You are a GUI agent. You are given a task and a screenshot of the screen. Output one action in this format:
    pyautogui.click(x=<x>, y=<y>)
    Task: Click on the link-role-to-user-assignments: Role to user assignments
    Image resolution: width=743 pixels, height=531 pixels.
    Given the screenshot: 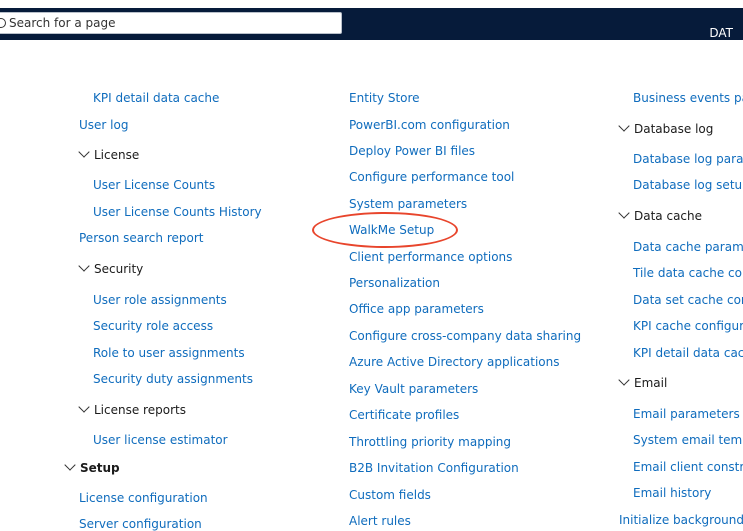 What is the action you would take?
    pyautogui.click(x=169, y=353)
    